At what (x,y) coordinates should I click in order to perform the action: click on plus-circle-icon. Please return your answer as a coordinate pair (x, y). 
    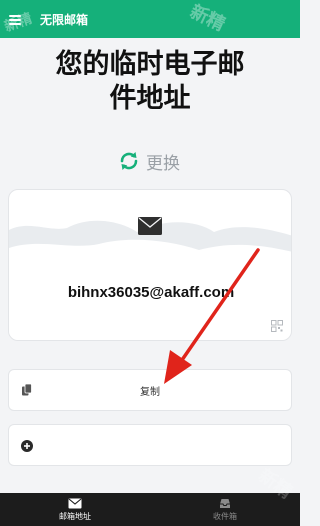
    Looking at the image, I should click on (27, 446).